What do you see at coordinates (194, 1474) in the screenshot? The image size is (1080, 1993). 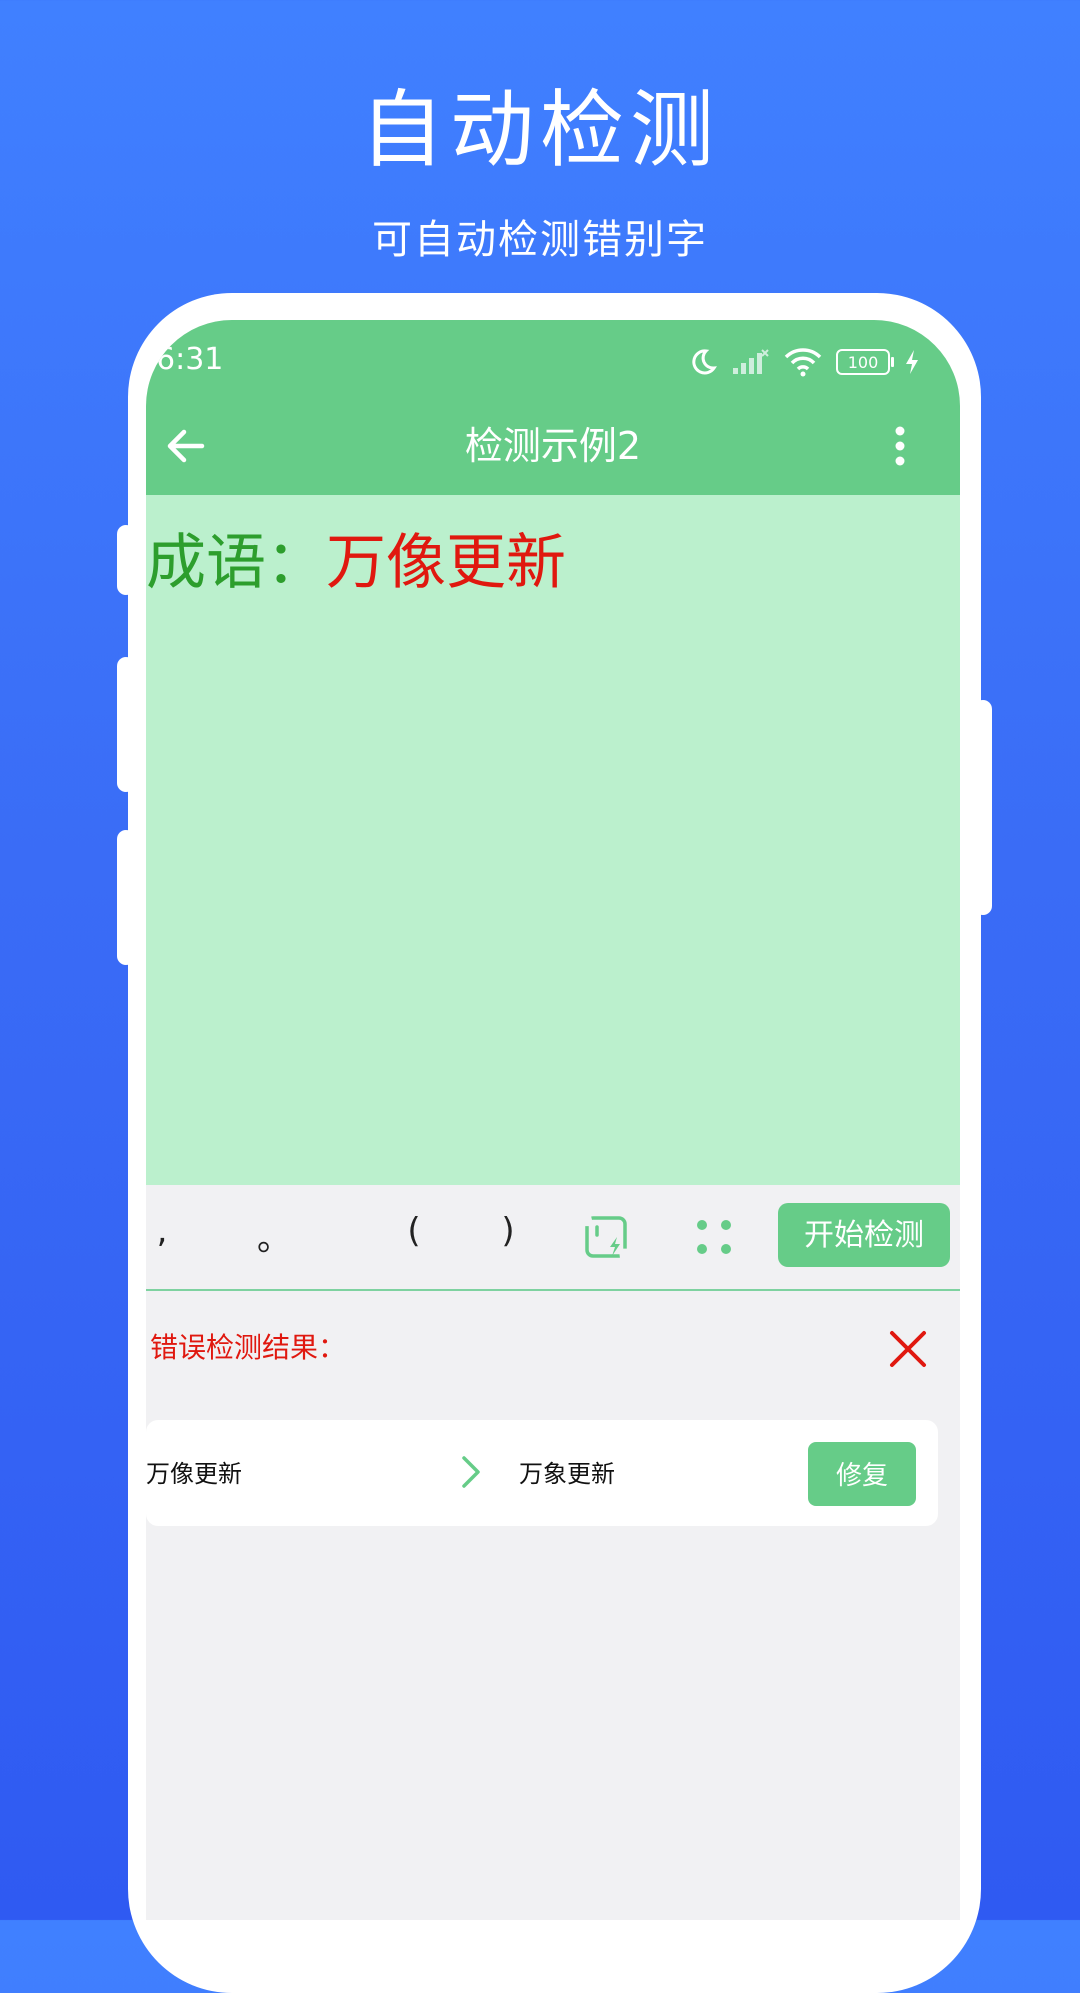 I see `wrong-phrase: 万像更新` at bounding box center [194, 1474].